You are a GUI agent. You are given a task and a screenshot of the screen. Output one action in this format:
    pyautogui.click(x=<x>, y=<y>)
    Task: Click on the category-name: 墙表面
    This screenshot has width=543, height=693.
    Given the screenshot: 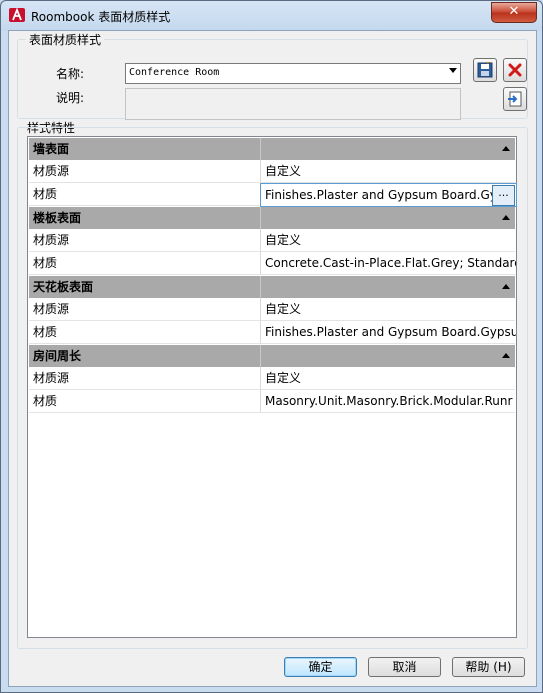 What is the action you would take?
    pyautogui.click(x=51, y=149)
    